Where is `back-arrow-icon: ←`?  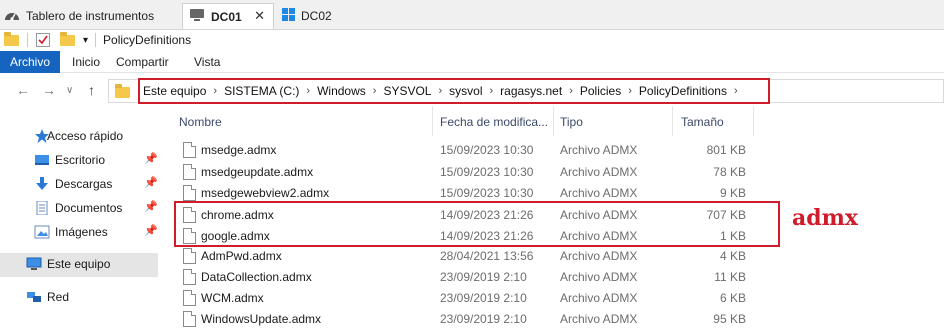
back-arrow-icon: ← is located at coordinates (23, 90).